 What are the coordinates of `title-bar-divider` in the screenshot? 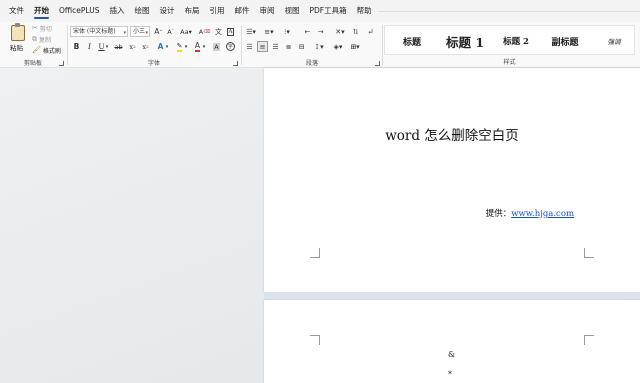 It's located at (509, 7).